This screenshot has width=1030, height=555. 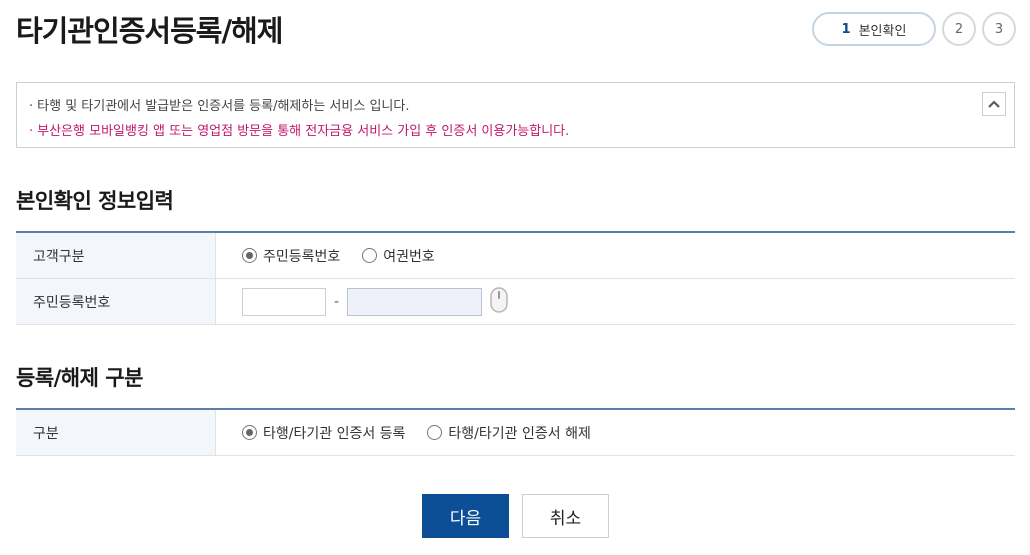 What do you see at coordinates (615, 301) in the screenshot?
I see `rrn-inputs: -` at bounding box center [615, 301].